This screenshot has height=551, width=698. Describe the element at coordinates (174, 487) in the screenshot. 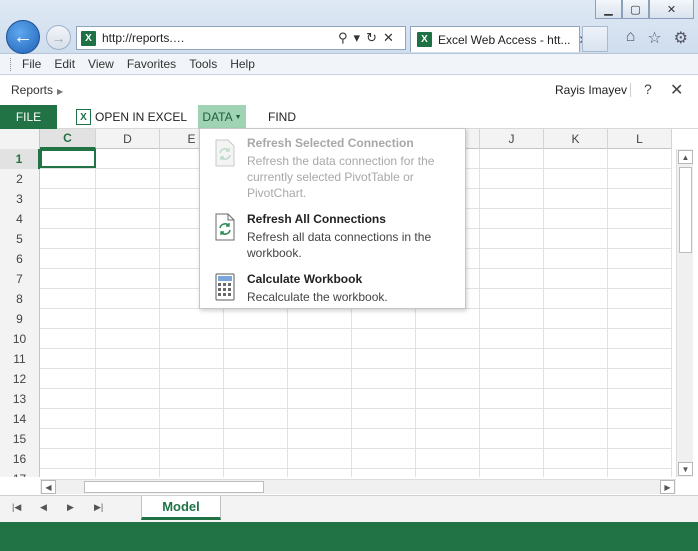

I see `horizontal-scroll-thumb` at that location.